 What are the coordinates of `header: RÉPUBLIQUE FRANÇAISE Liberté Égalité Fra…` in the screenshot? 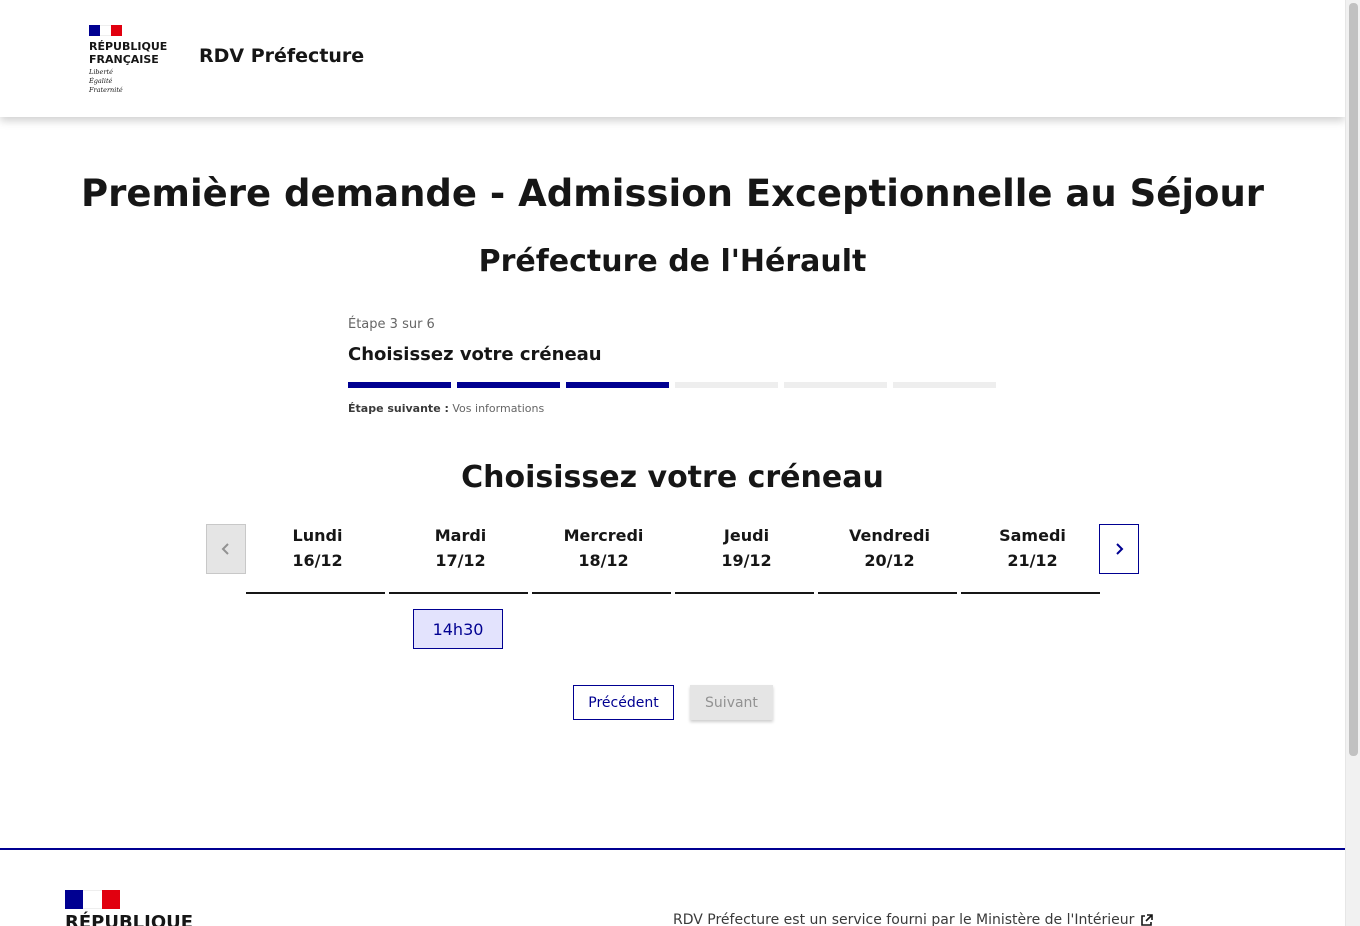 It's located at (672, 58).